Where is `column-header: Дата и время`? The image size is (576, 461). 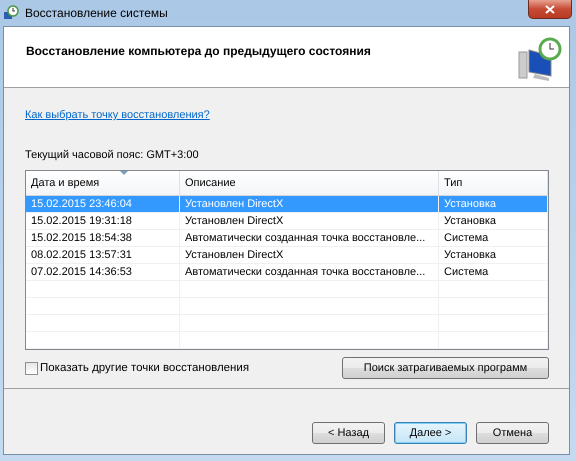
column-header: Дата и время is located at coordinates (103, 183).